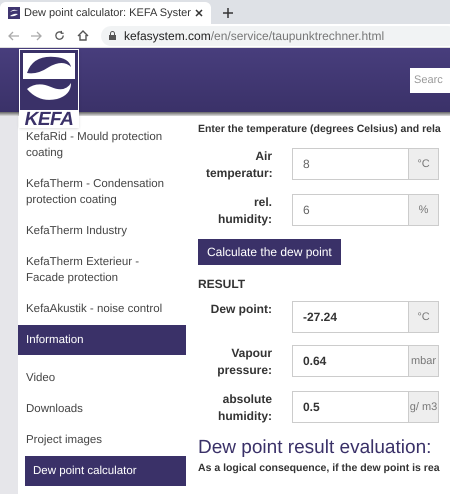  Describe the element at coordinates (102, 378) in the screenshot. I see `sidebar-item: Video` at that location.